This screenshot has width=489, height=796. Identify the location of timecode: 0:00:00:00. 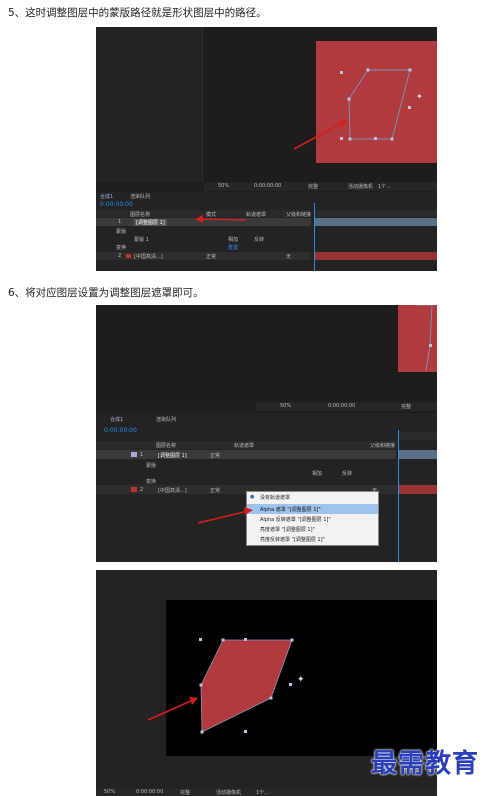
(149, 792).